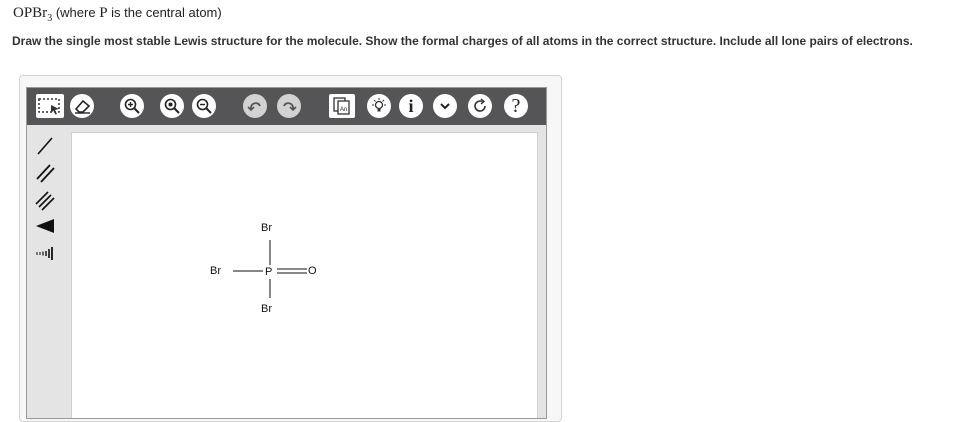 Image resolution: width=954 pixels, height=422 pixels. What do you see at coordinates (379, 106) in the screenshot?
I see `bulb-icon` at bounding box center [379, 106].